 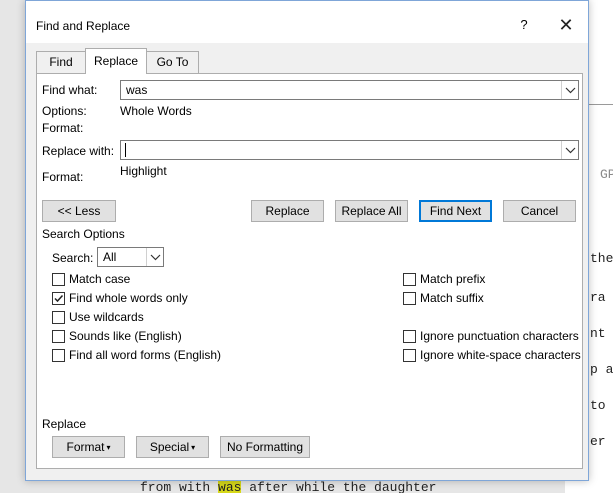 I want to click on doc-fragment: p a, so click(x=601, y=369).